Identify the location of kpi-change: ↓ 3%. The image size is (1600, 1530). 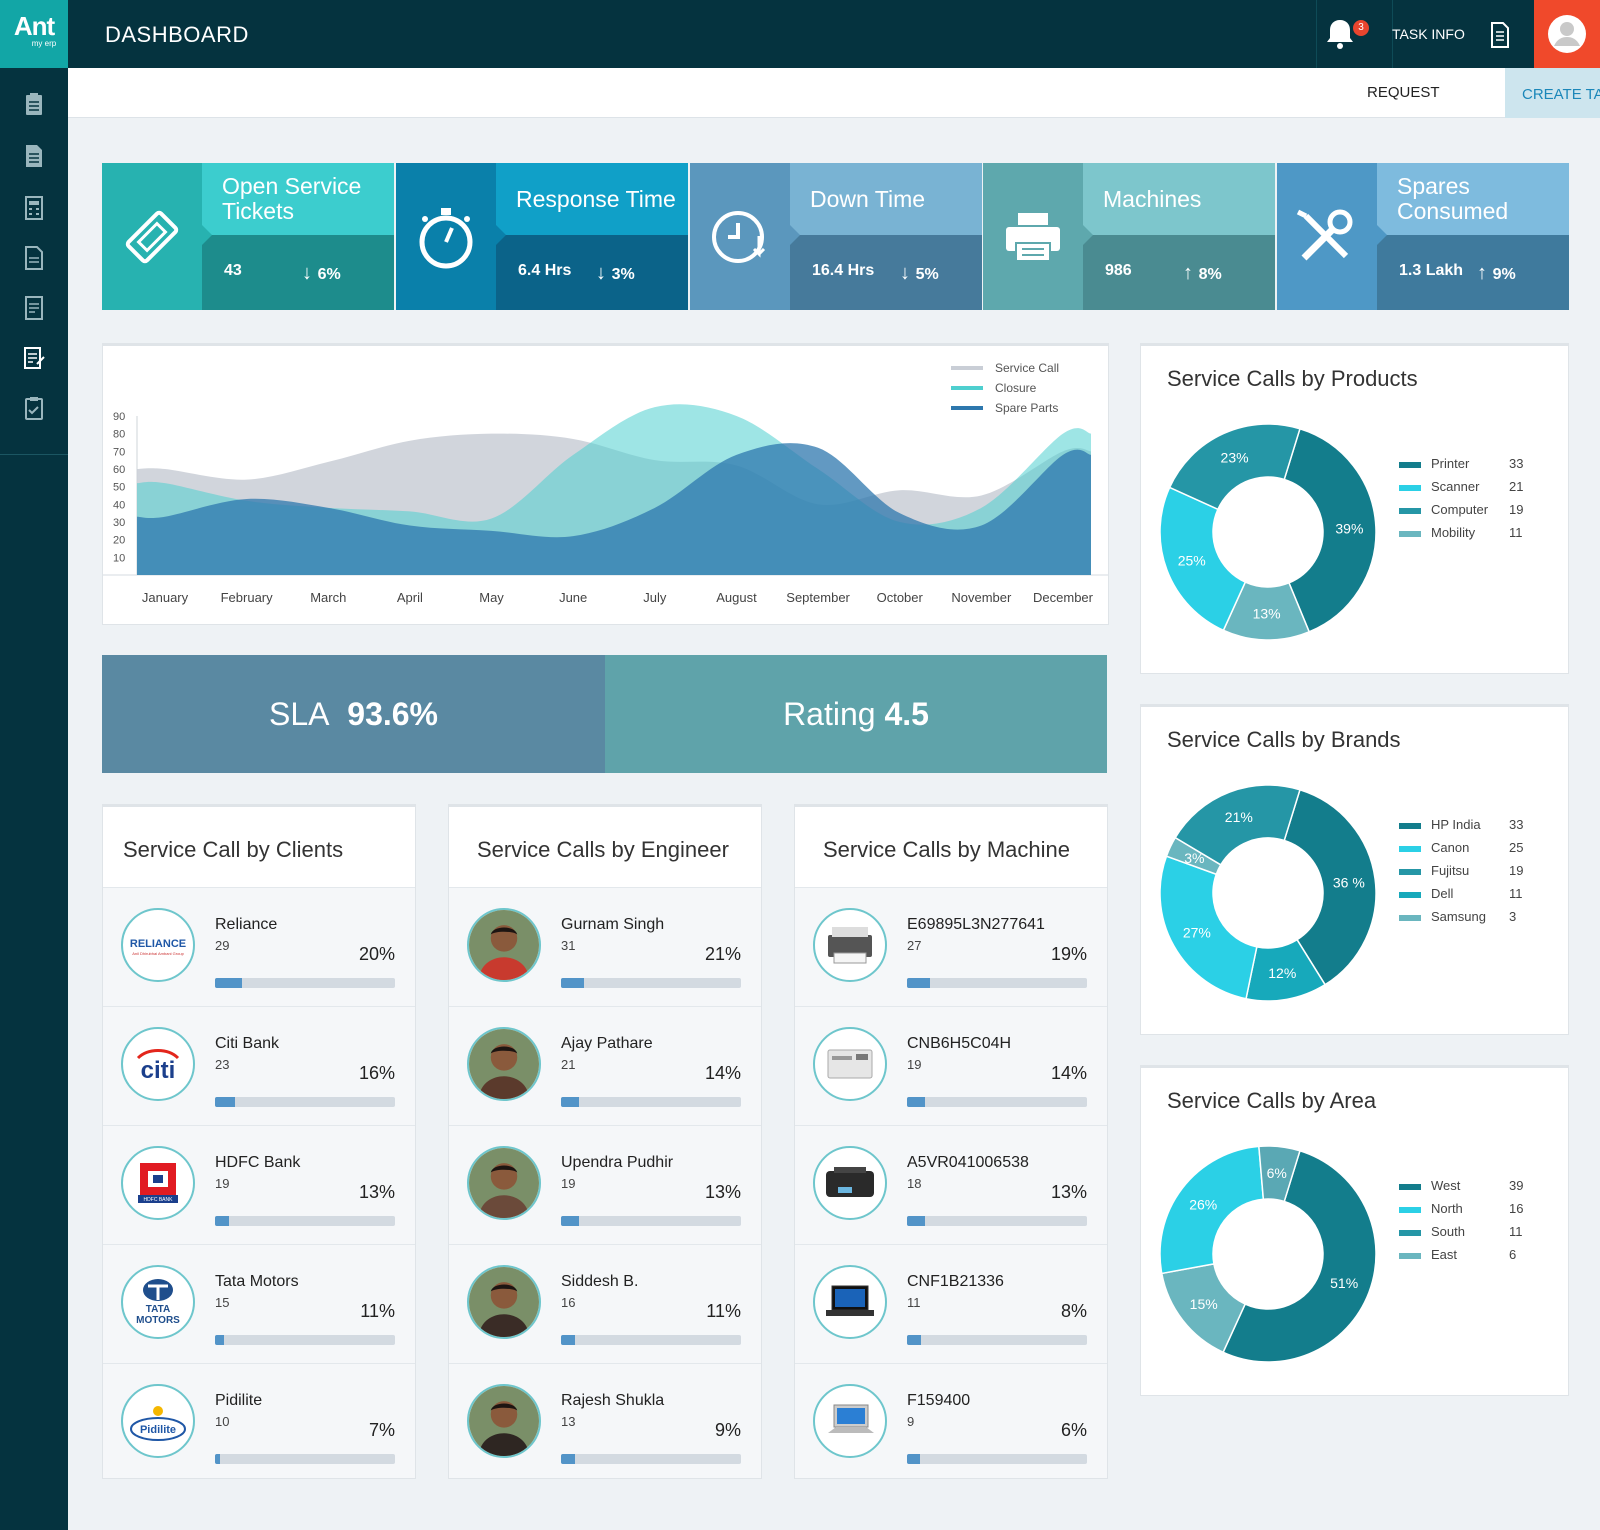
(615, 273).